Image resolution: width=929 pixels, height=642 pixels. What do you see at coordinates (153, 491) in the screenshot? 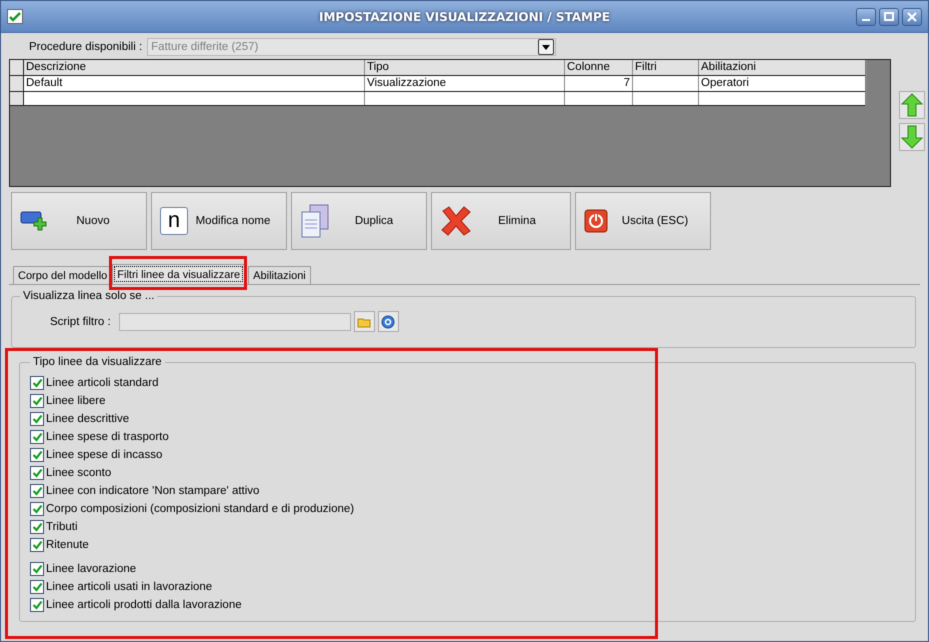
I see `checkbox-label: Linee con indicatore 'Non stampare' attivo` at bounding box center [153, 491].